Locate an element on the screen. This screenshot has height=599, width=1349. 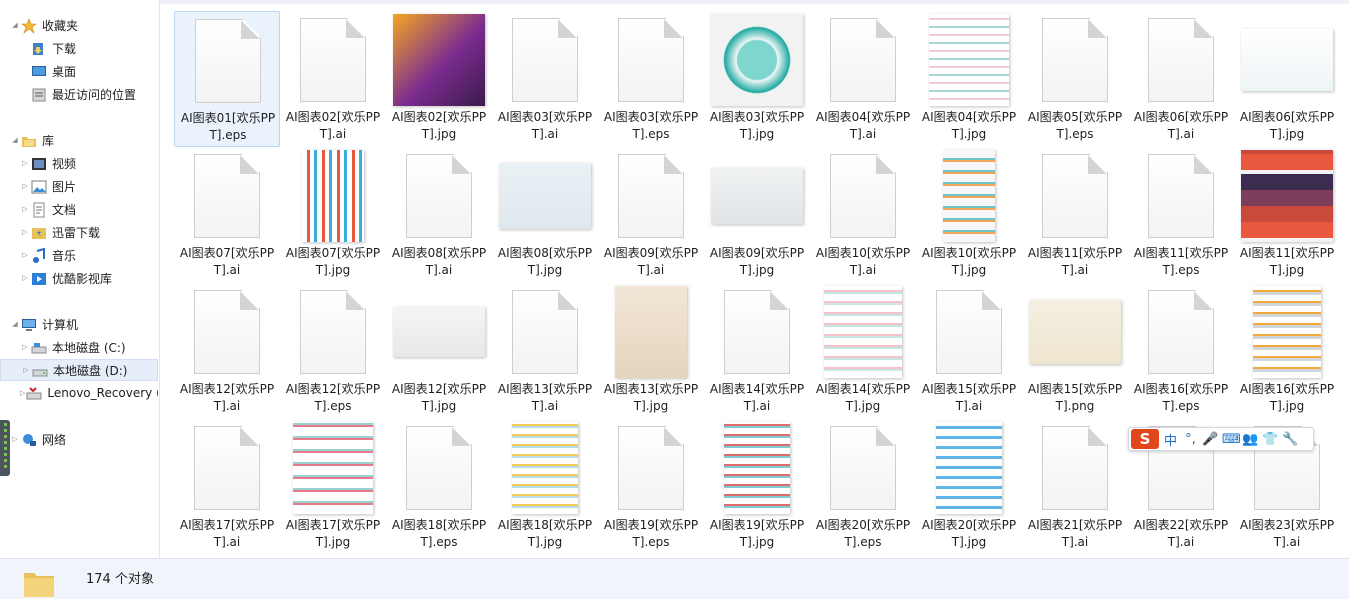
nav-item-drive-c: ▷ 本地磁盘 (C:) is located at coordinates (79, 347).